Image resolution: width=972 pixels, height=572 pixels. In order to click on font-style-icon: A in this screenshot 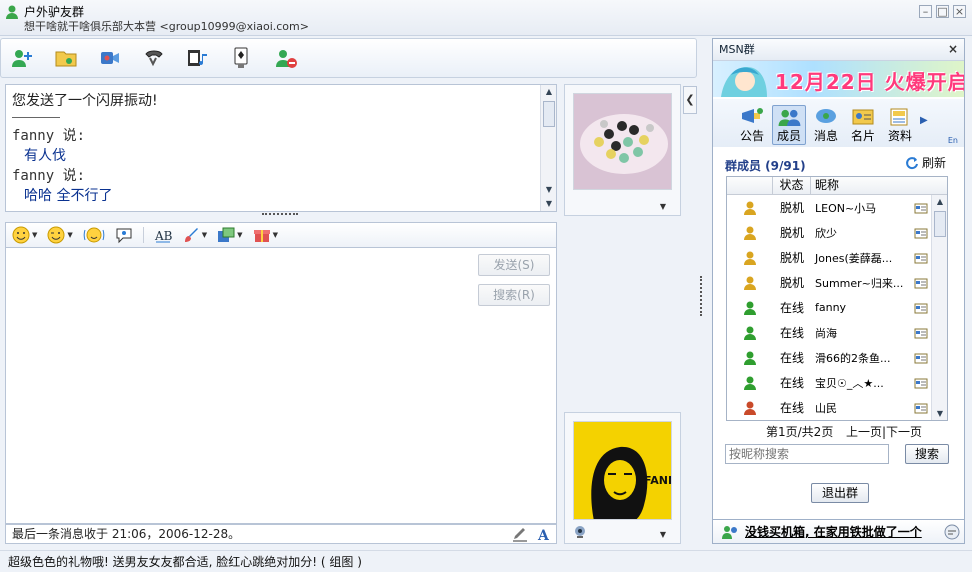, I will do `click(544, 534)`.